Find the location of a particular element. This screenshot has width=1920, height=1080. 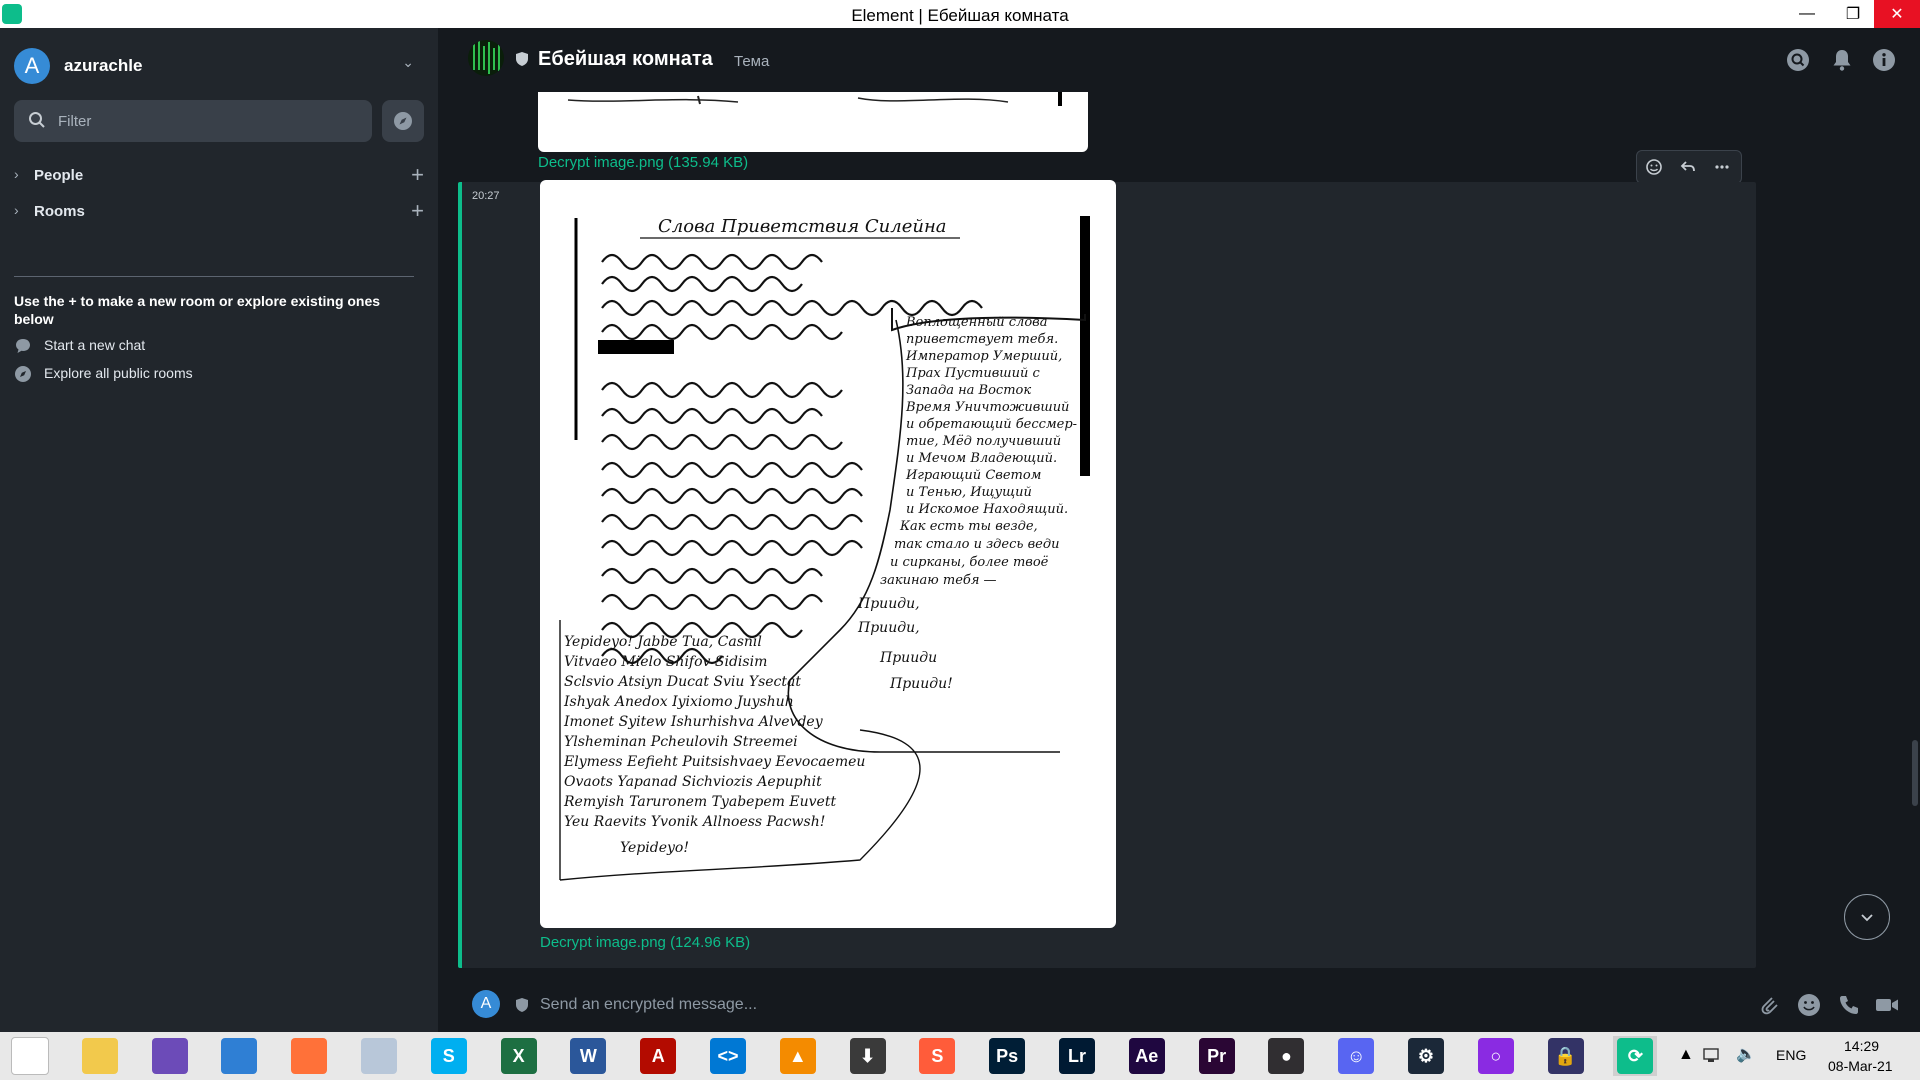

svg-text: и Искомое Находящий. is located at coordinates (987, 509).